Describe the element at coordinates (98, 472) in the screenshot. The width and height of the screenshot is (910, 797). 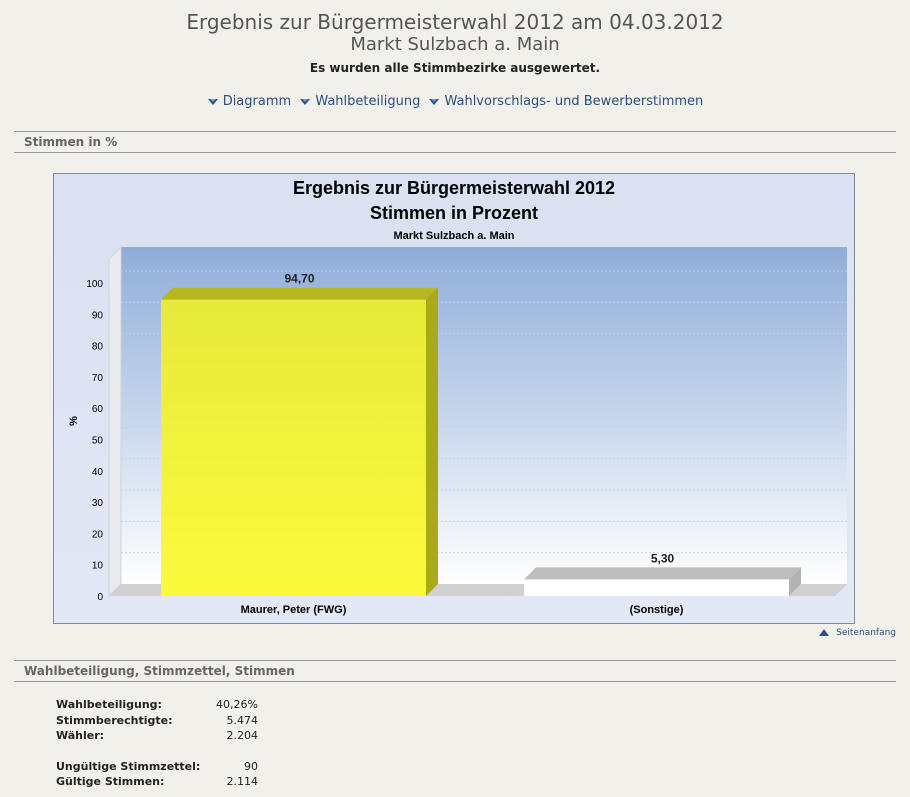
I see `y-tick-label: 40` at that location.